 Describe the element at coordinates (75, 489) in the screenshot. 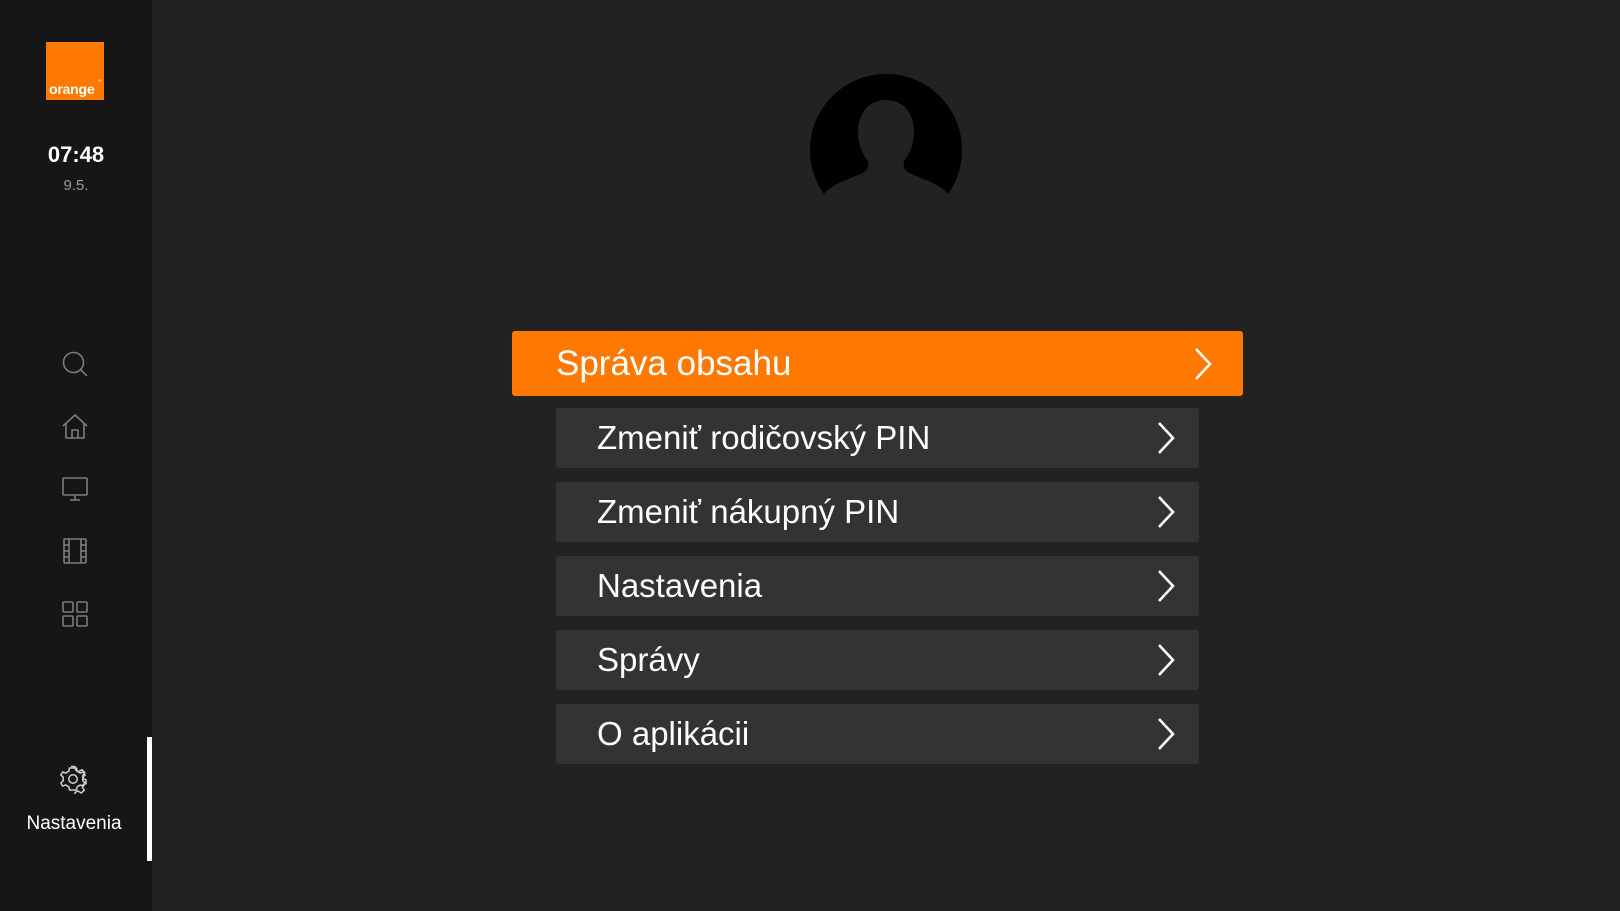

I see `tv-icon` at that location.